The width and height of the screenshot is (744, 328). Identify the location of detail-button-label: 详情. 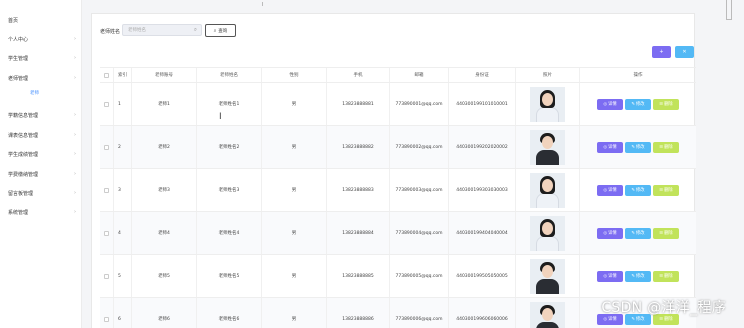
(612, 233).